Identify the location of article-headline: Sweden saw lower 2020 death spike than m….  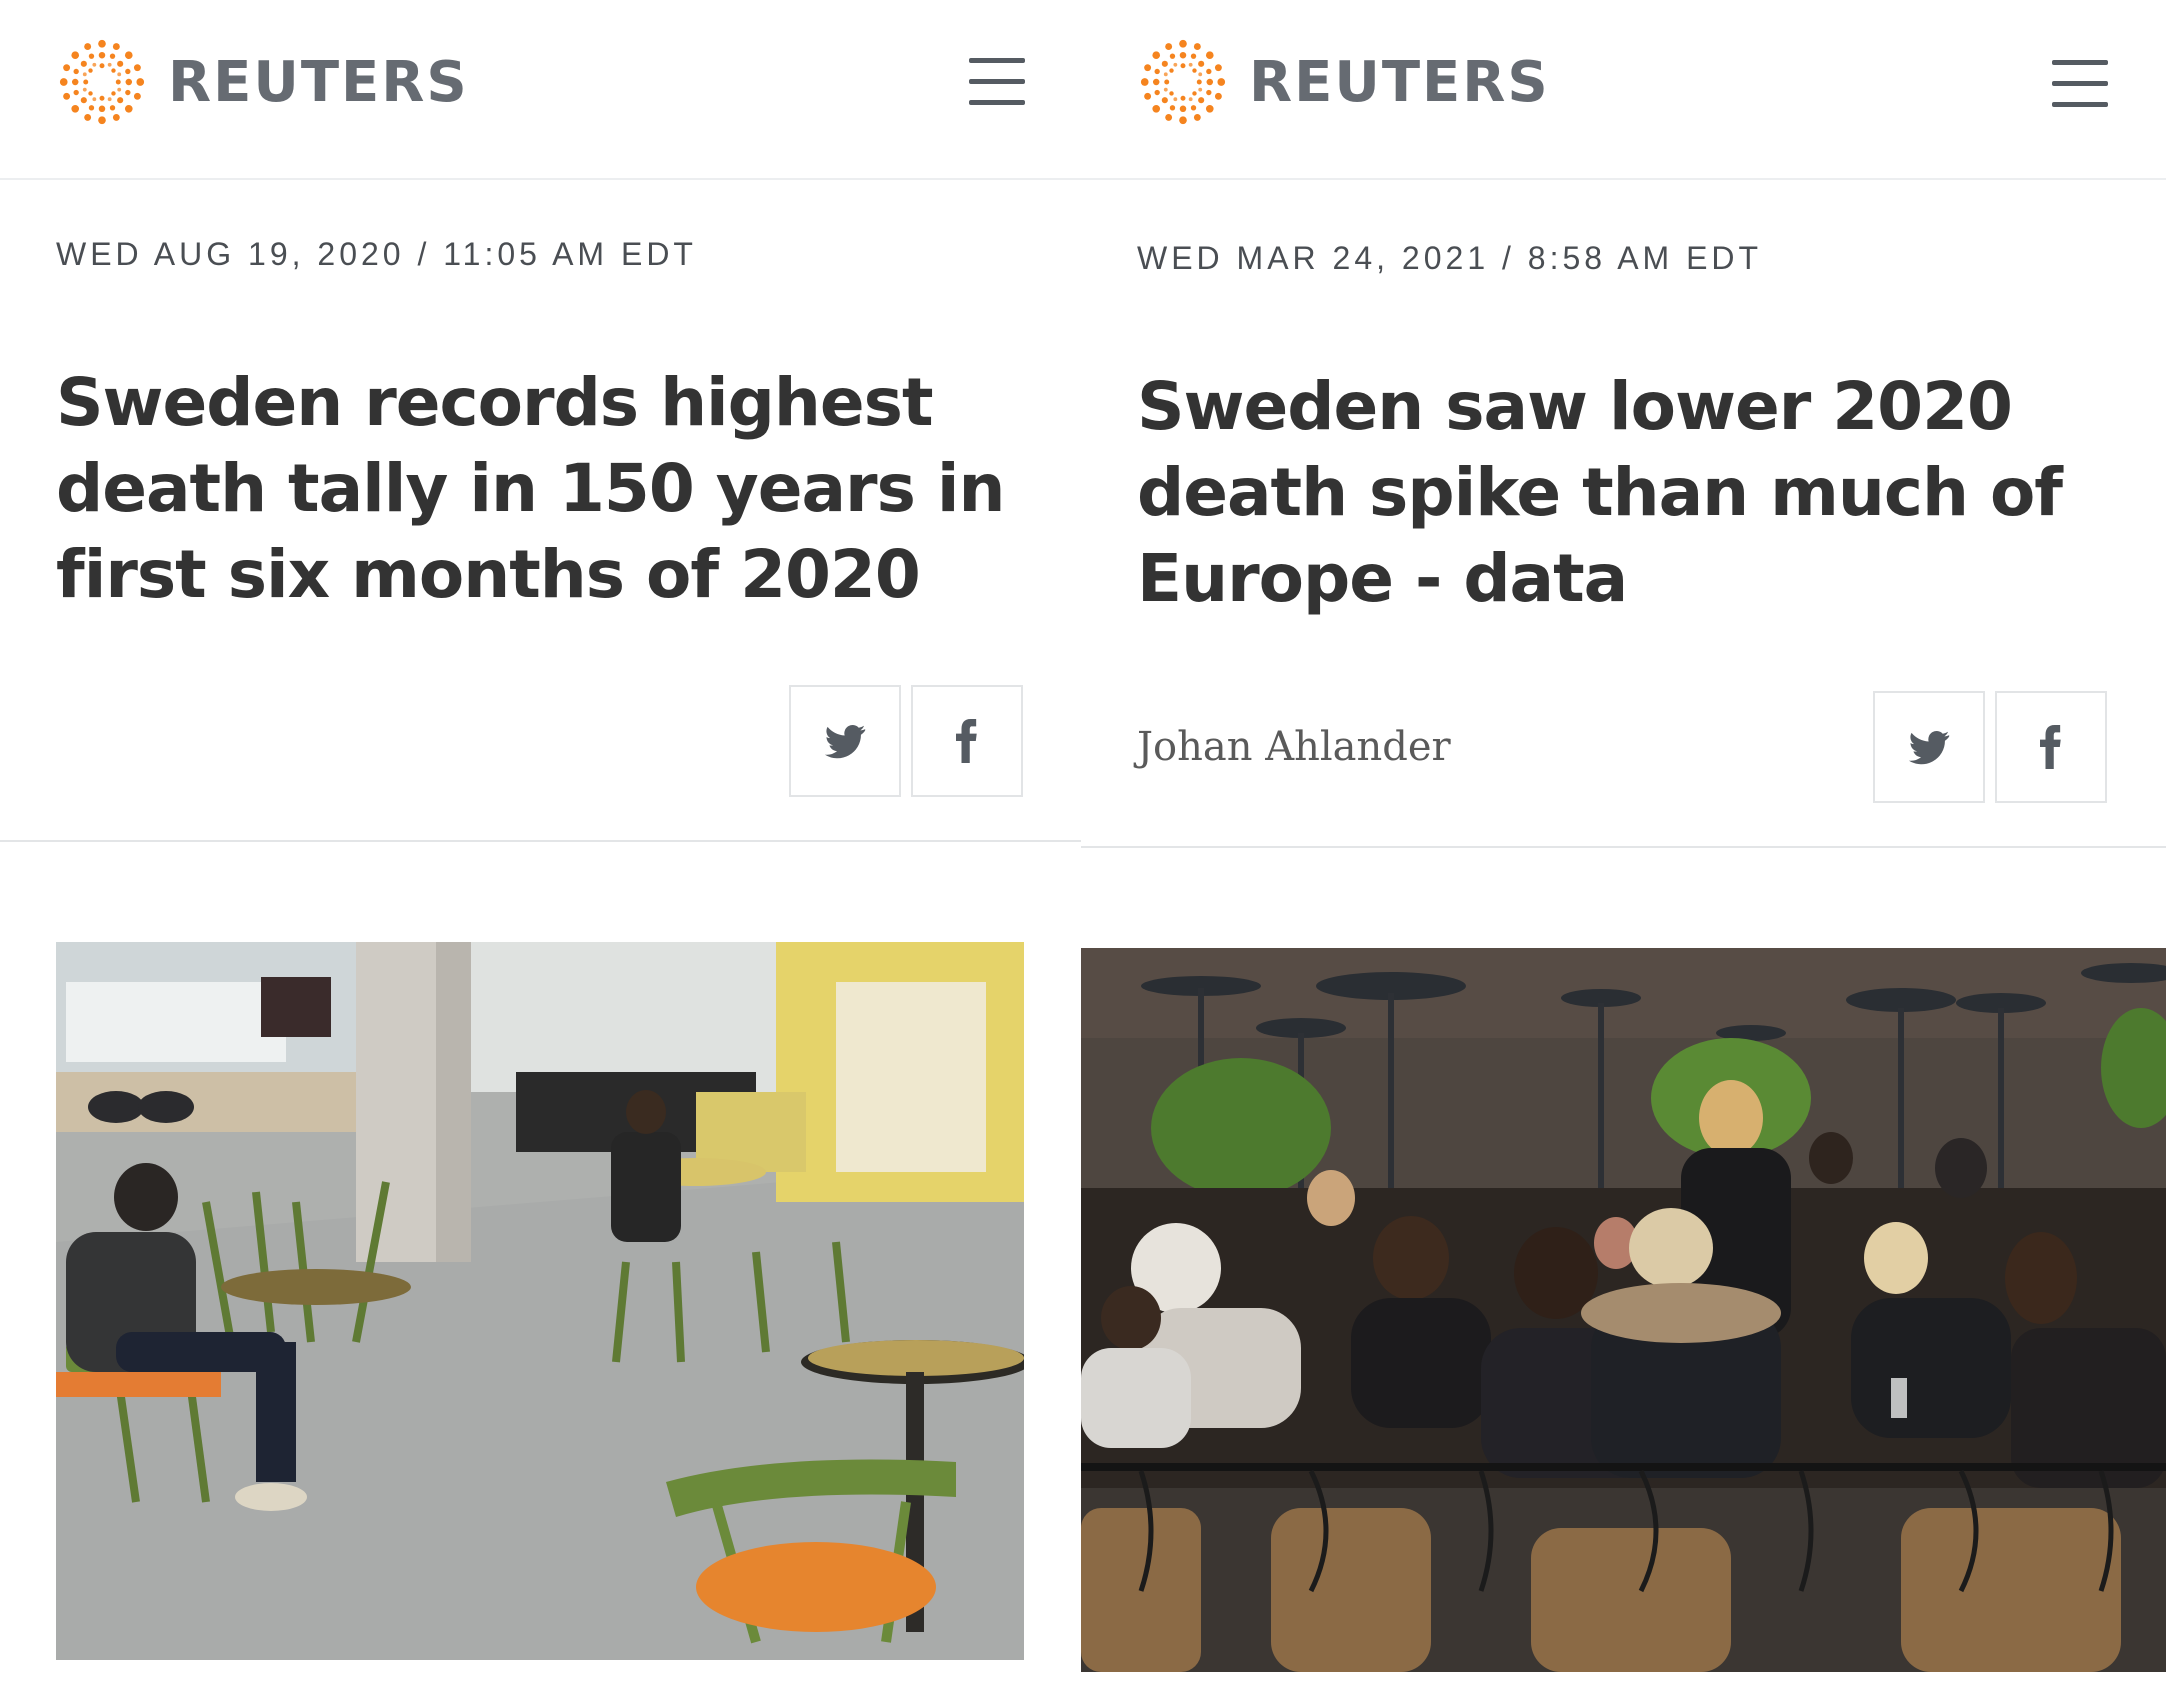
(1600, 492).